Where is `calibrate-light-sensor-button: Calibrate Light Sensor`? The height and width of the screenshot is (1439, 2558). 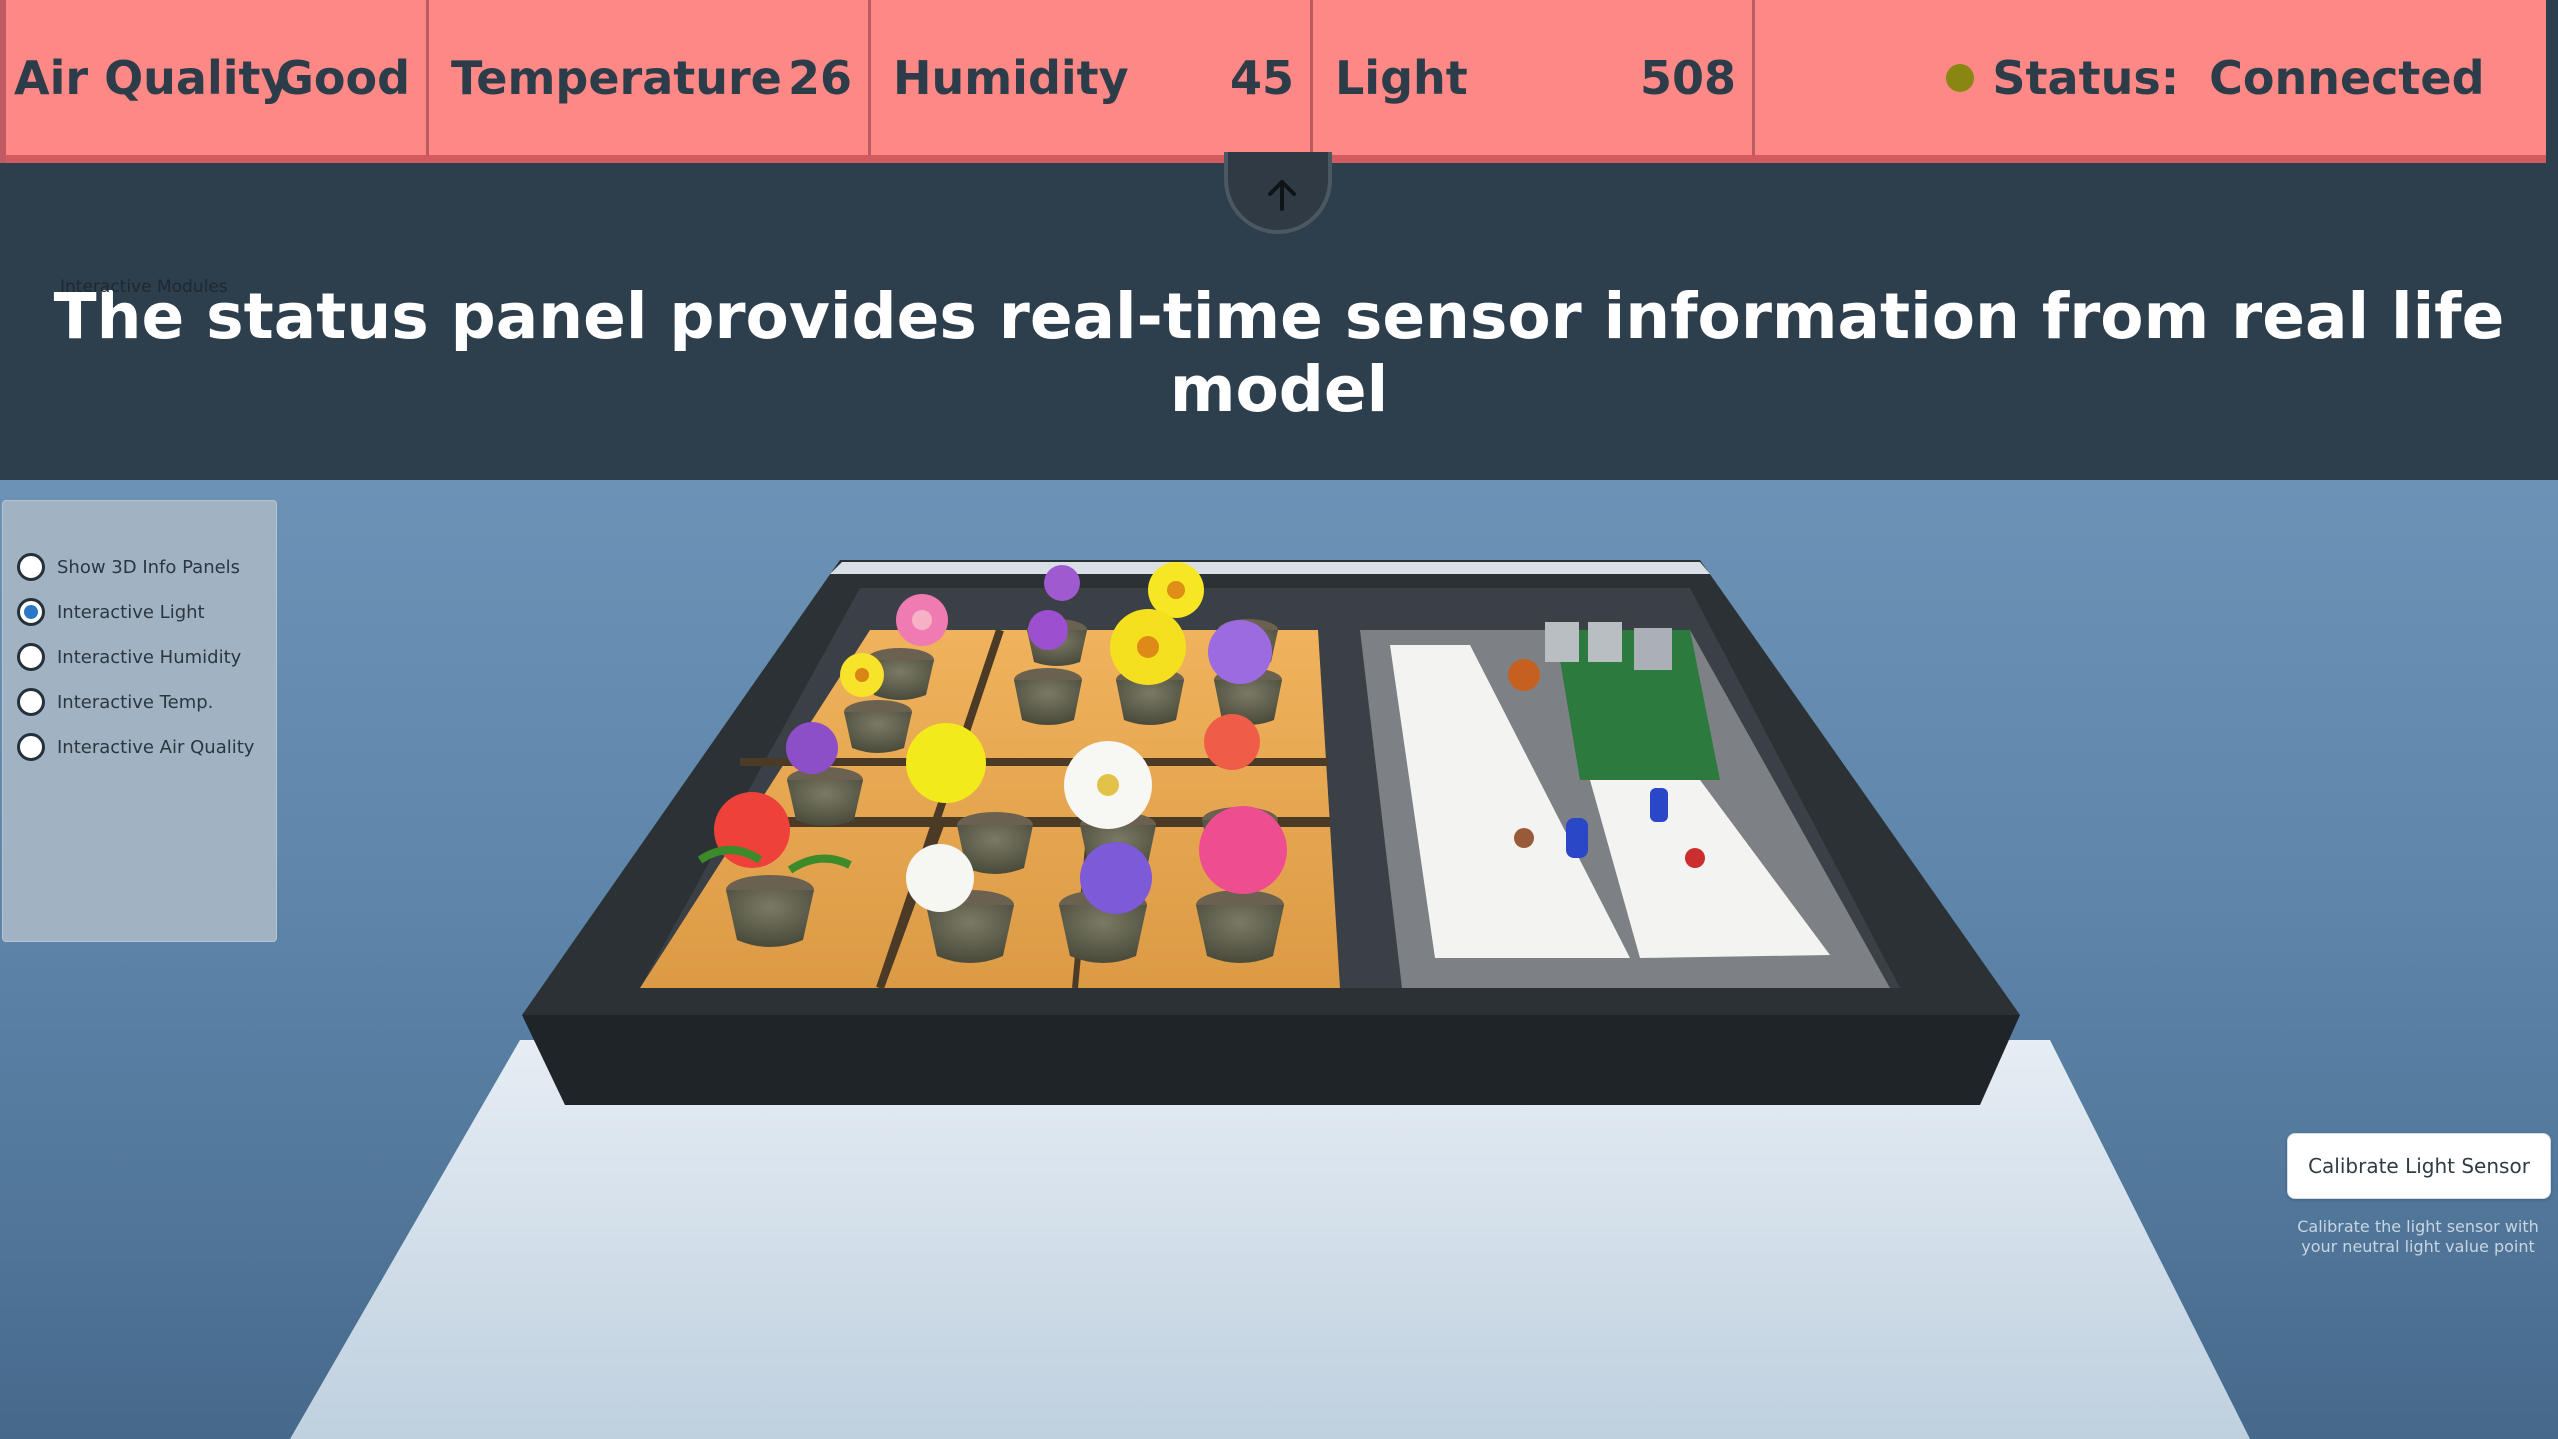 calibrate-light-sensor-button: Calibrate Light Sensor is located at coordinates (2419, 1166).